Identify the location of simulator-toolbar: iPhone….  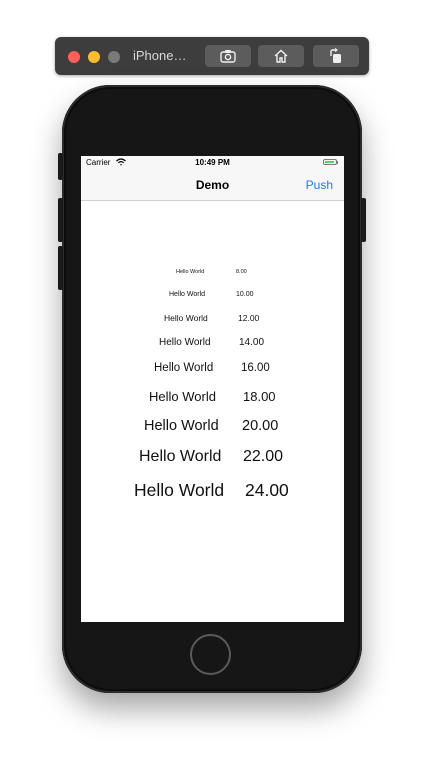
(212, 56).